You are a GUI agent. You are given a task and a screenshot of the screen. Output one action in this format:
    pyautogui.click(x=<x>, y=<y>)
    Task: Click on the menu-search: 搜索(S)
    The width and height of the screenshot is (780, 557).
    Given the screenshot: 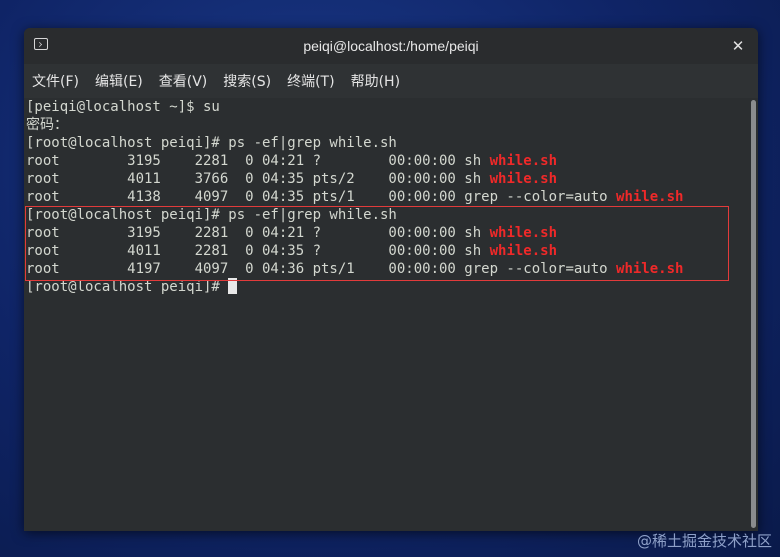 What is the action you would take?
    pyautogui.click(x=247, y=81)
    